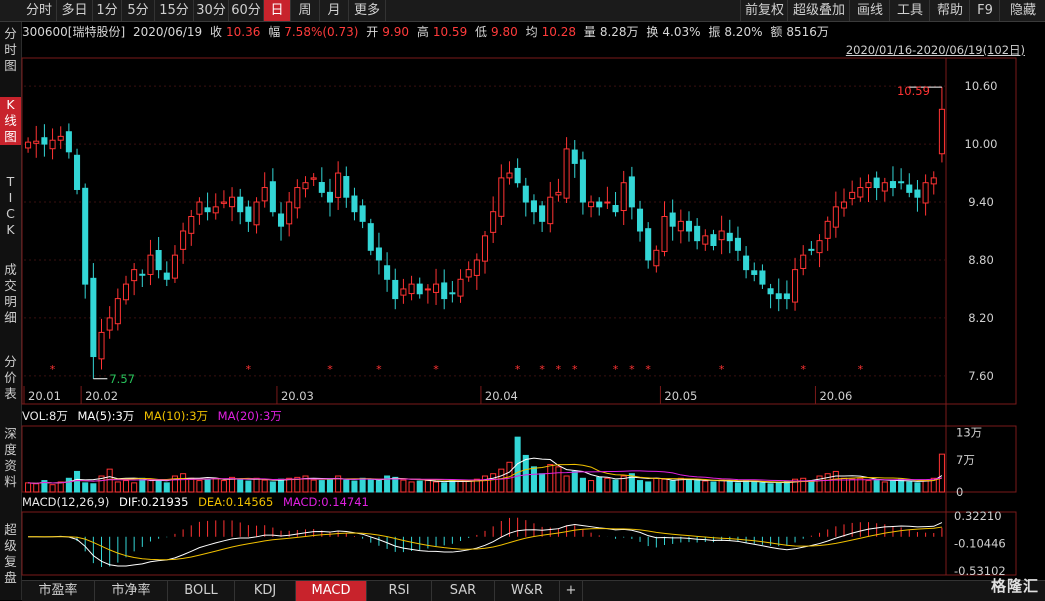 This screenshot has width=1045, height=601. Describe the element at coordinates (236, 502) in the screenshot. I see `macd-header-dea: DEA:0.14565` at that location.